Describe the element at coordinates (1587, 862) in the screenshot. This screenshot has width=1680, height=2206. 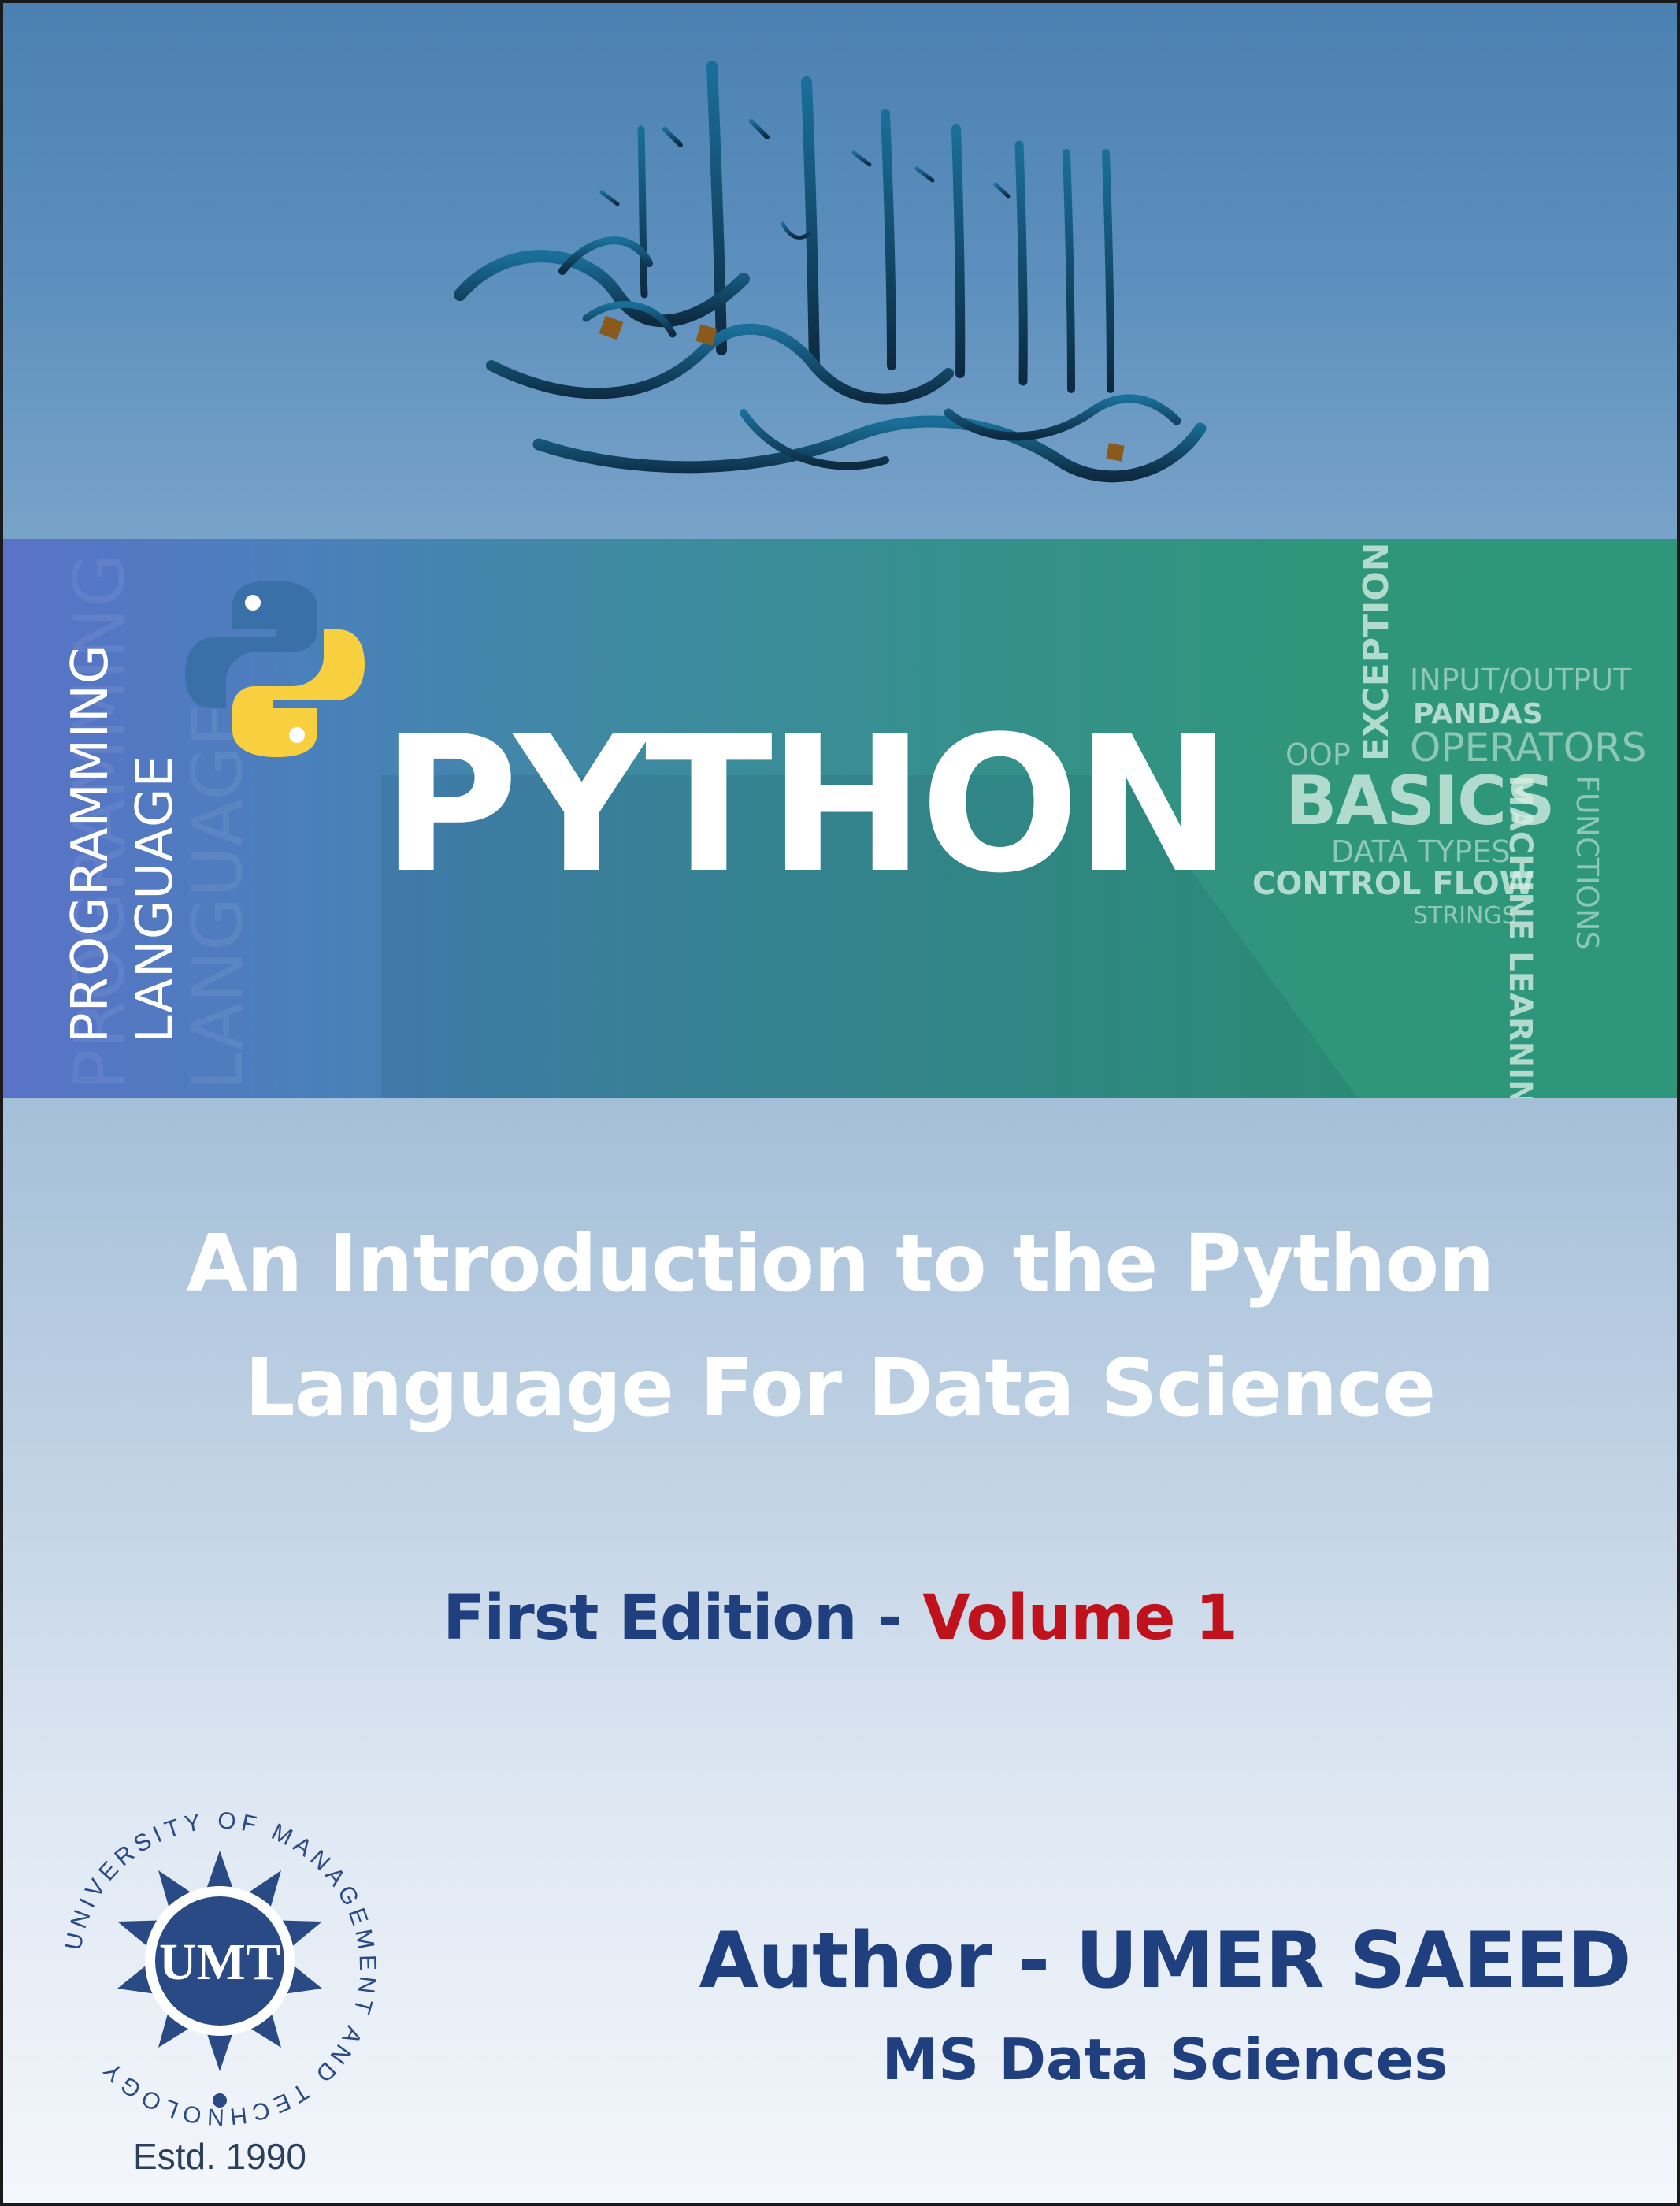
I see `tag-functions: FUNCTIONS` at that location.